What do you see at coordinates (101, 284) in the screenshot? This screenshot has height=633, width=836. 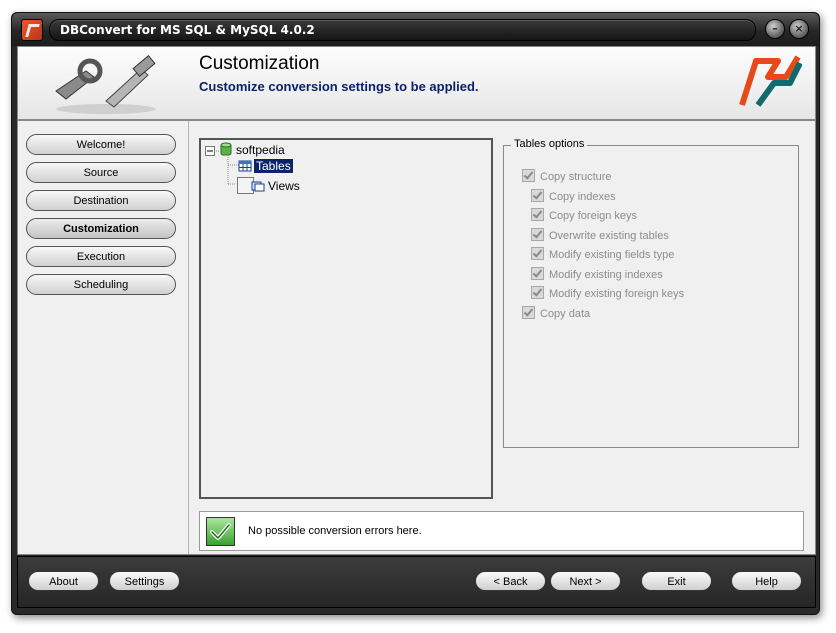 I see `nav-scheduling-button: Scheduling` at bounding box center [101, 284].